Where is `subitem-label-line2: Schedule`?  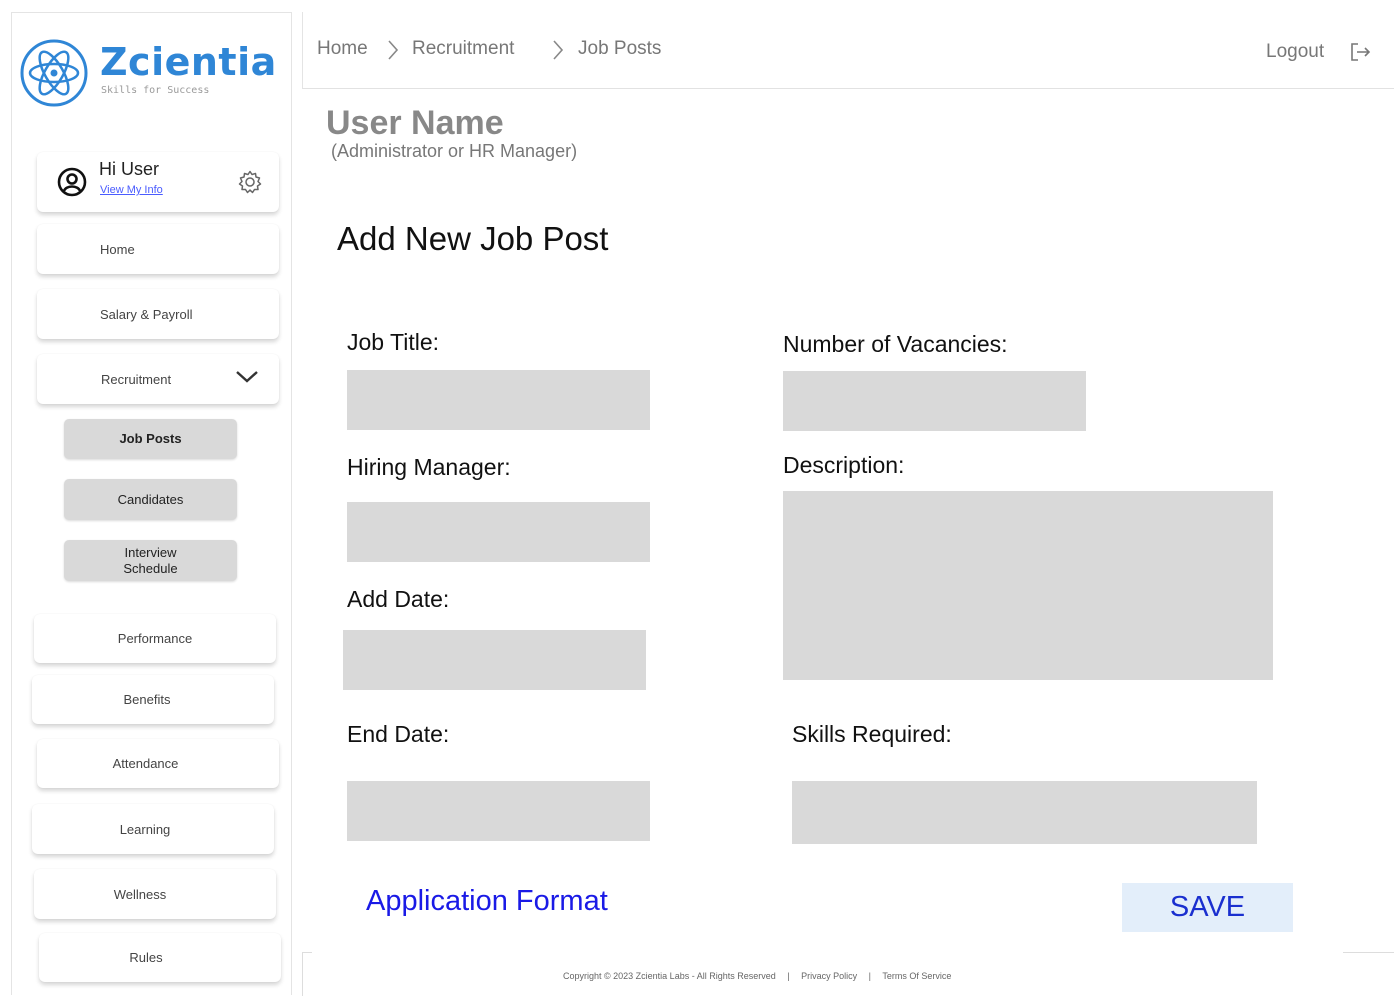 subitem-label-line2: Schedule is located at coordinates (150, 568).